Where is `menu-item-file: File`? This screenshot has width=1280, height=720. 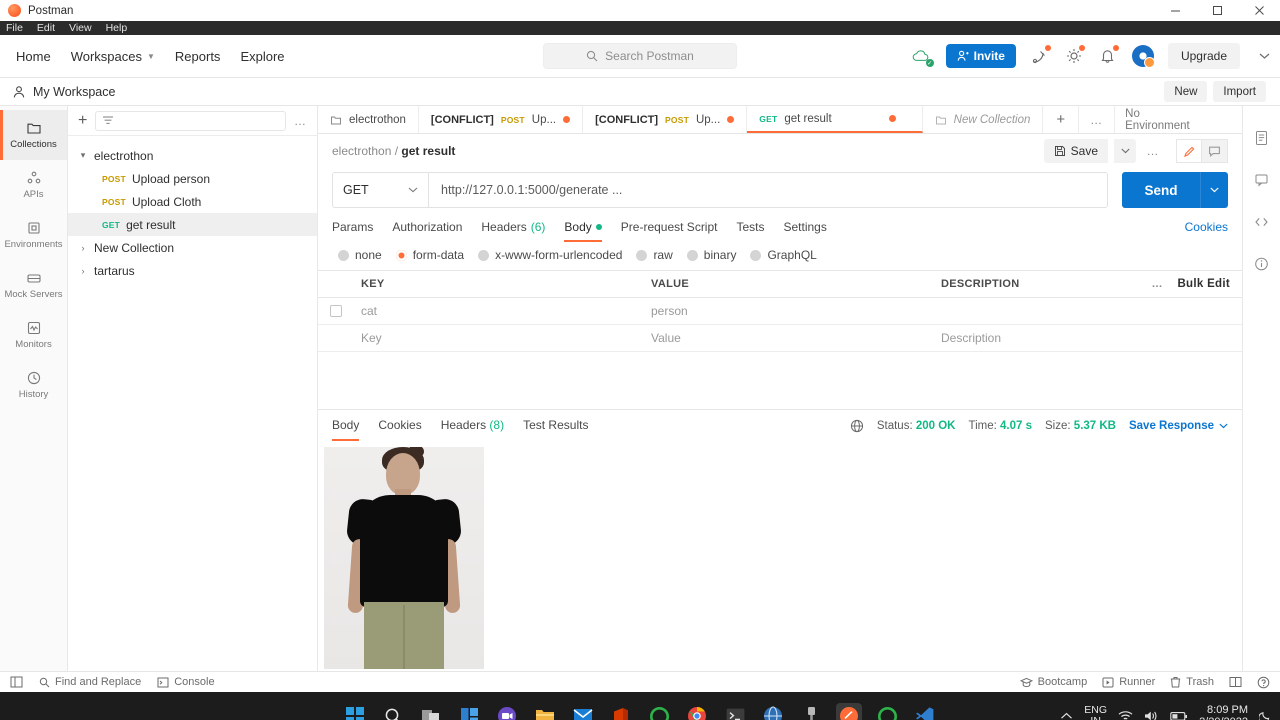 menu-item-file: File is located at coordinates (14, 28).